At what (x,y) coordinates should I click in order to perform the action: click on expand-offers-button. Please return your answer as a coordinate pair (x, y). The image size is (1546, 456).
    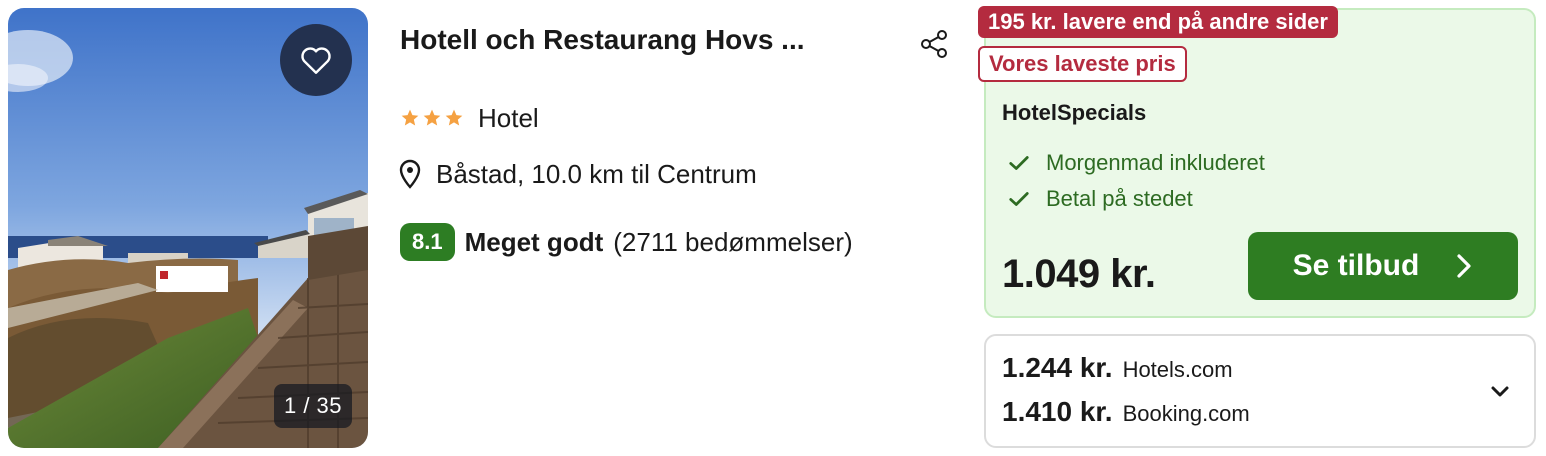
    Looking at the image, I should click on (1500, 392).